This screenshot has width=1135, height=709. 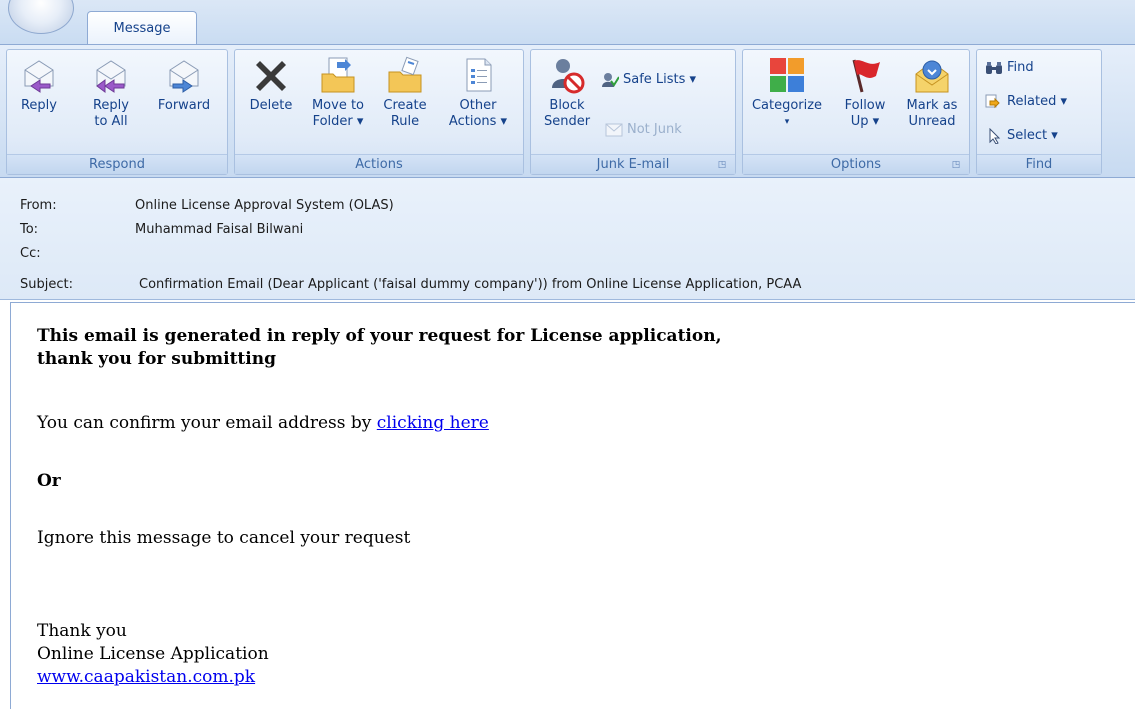 What do you see at coordinates (956, 165) in the screenshot?
I see `options-dialog-launcher-icon: ◳` at bounding box center [956, 165].